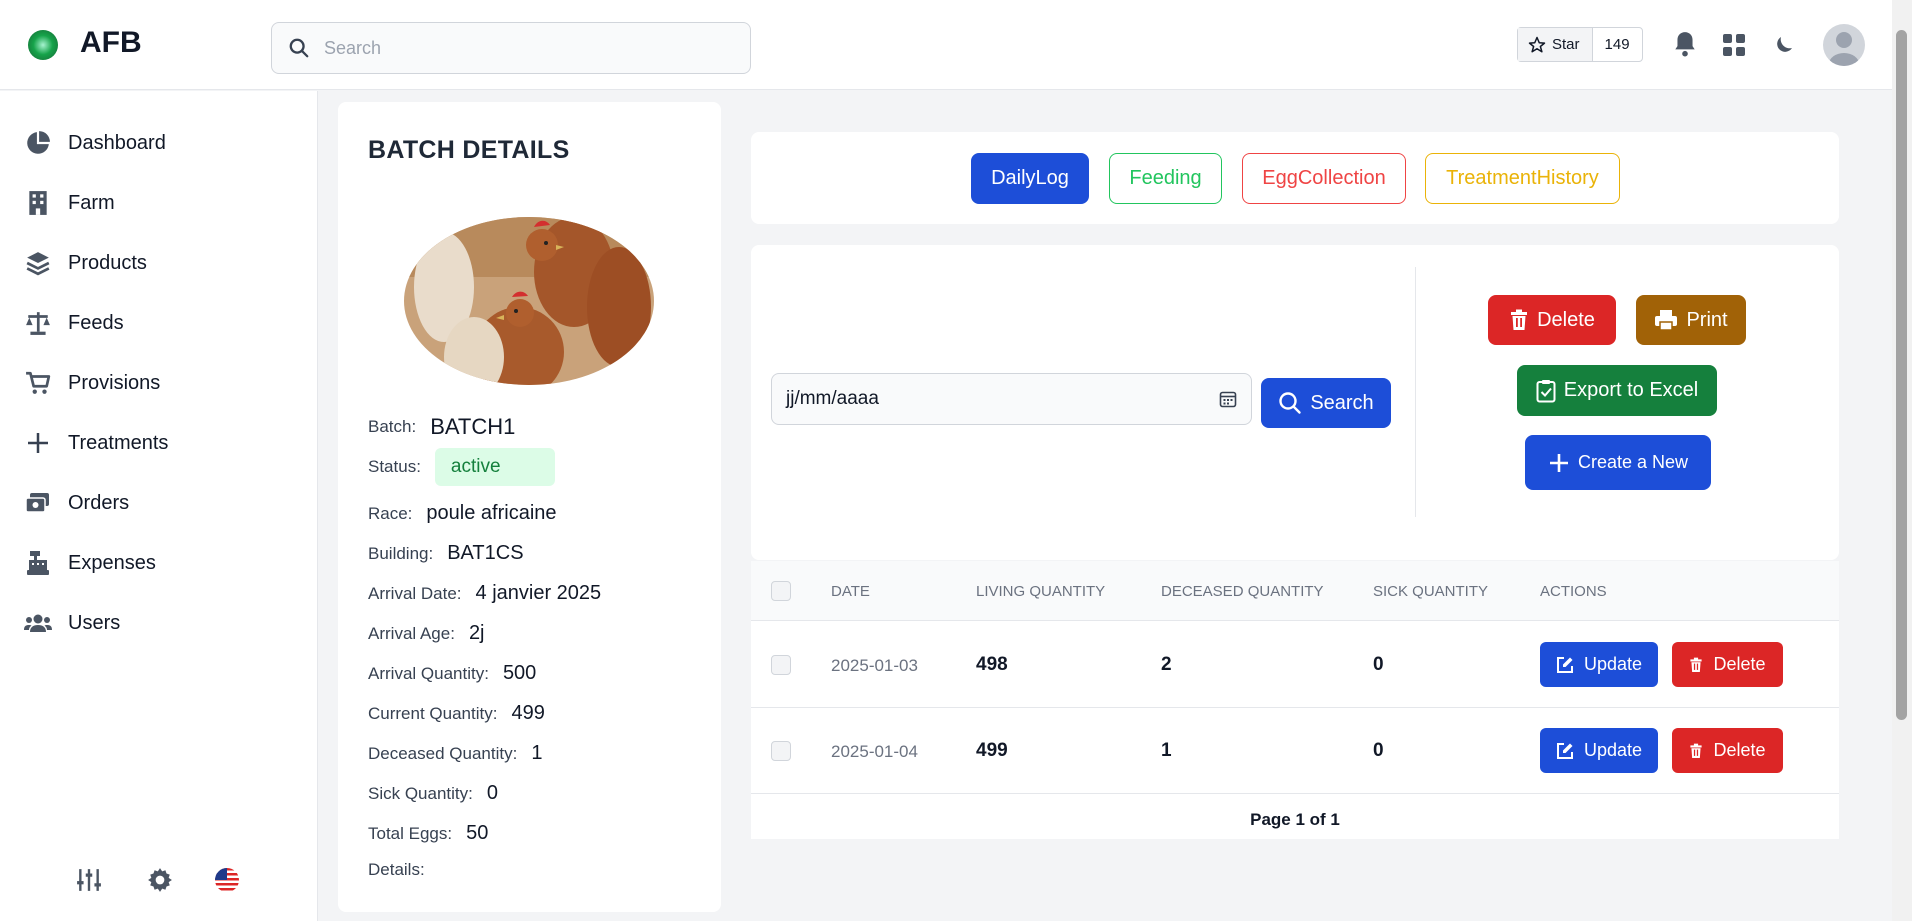  I want to click on sidebar-item-label: Products, so click(107, 262).